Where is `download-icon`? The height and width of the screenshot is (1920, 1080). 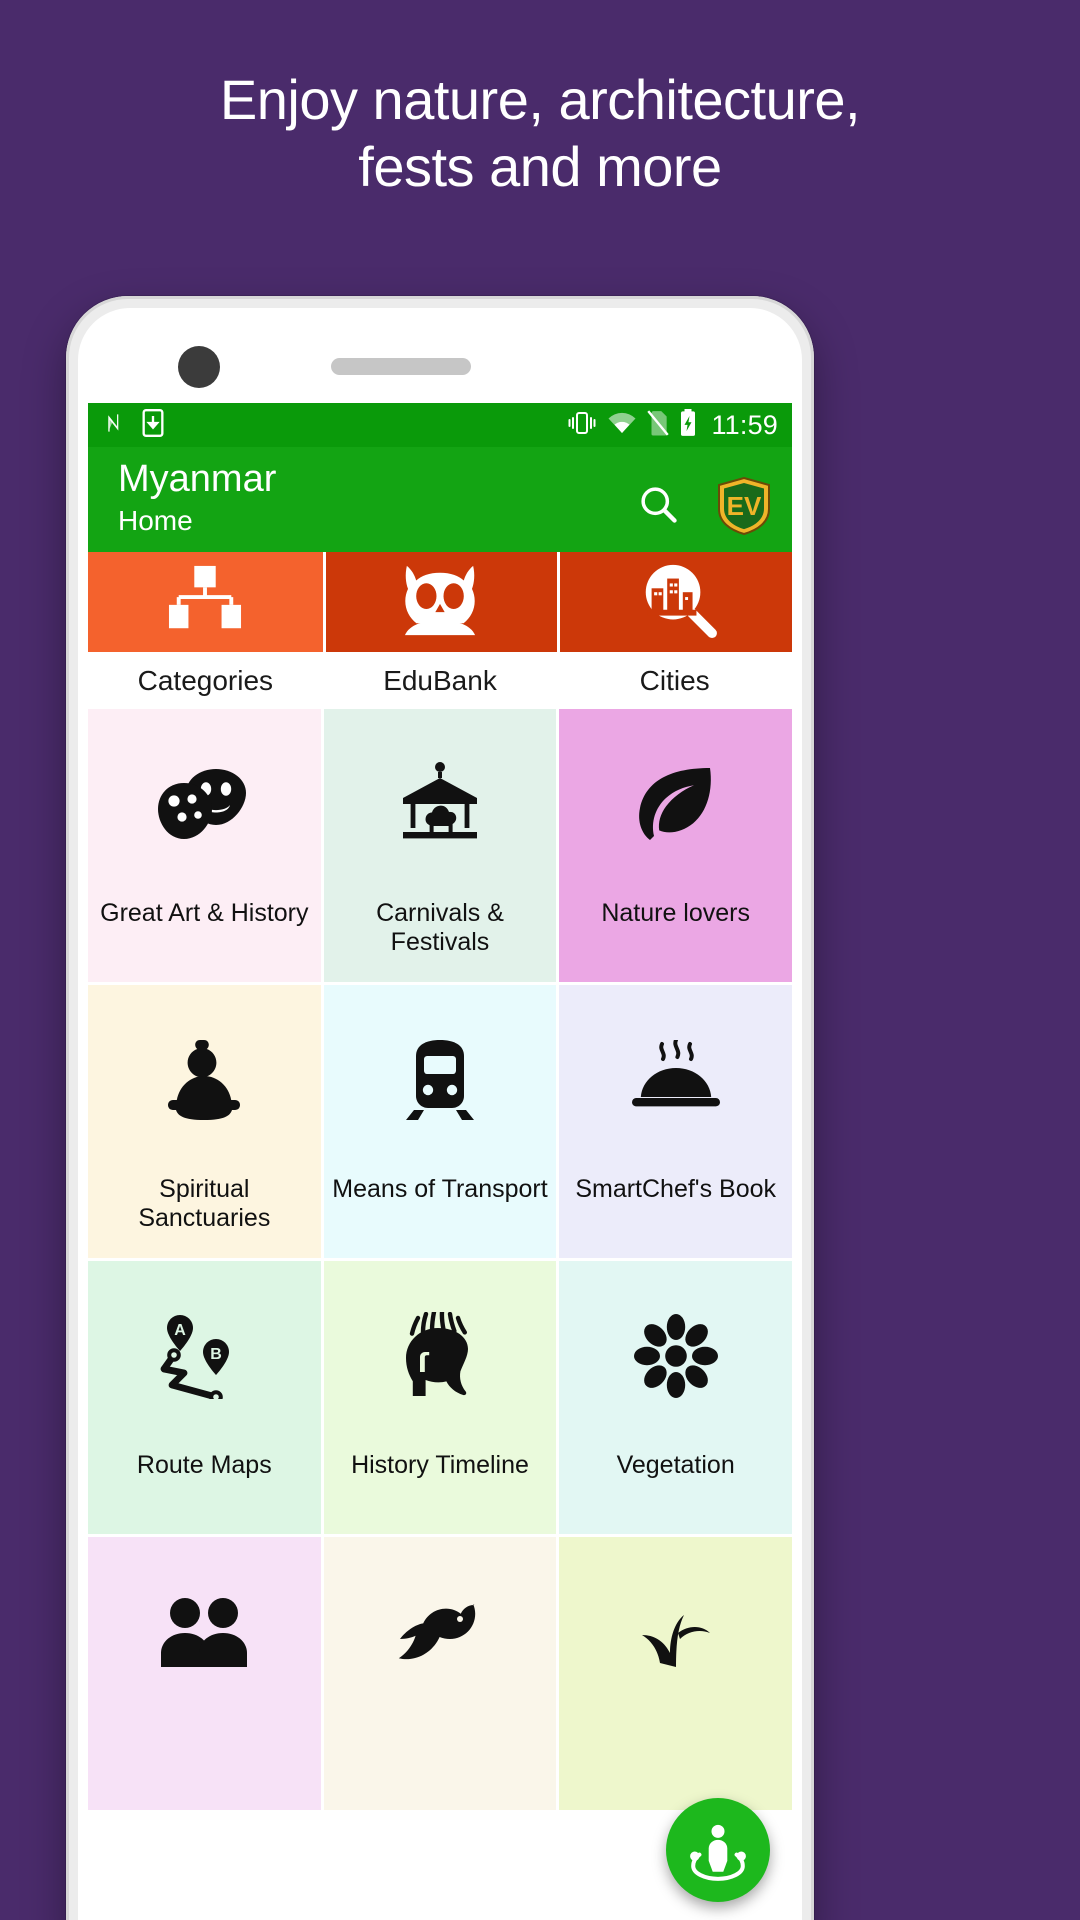
download-icon is located at coordinates (153, 425).